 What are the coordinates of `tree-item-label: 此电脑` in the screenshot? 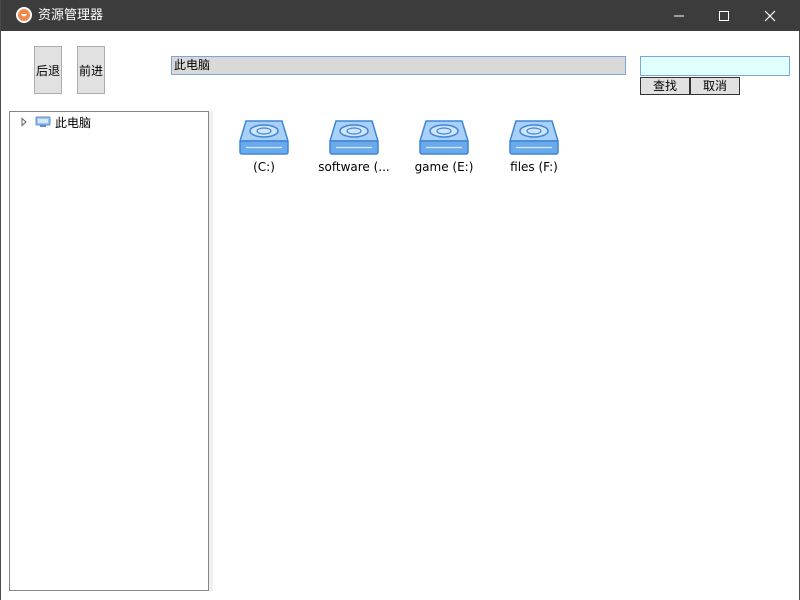 It's located at (73, 122).